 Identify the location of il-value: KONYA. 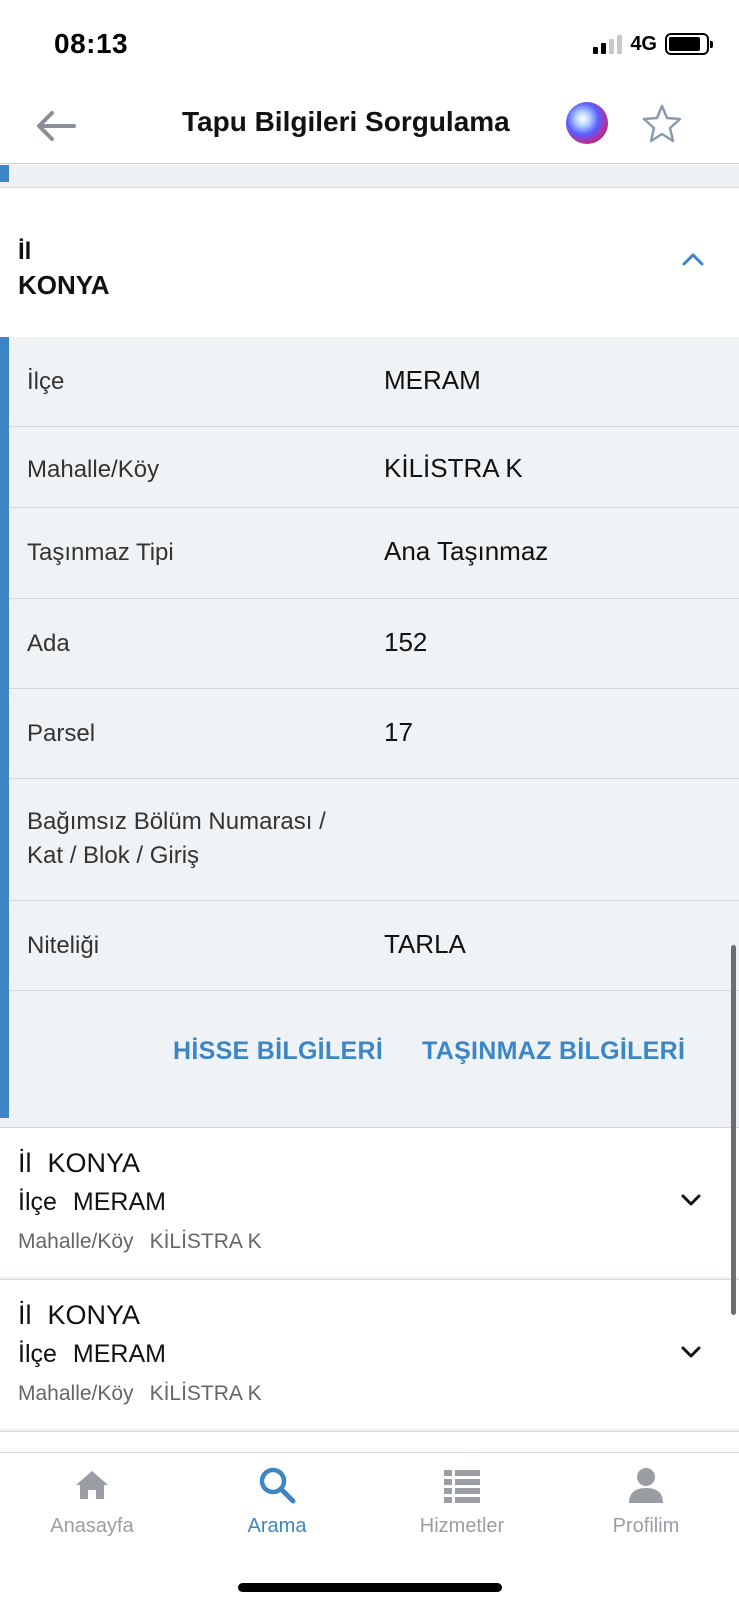
(64, 285).